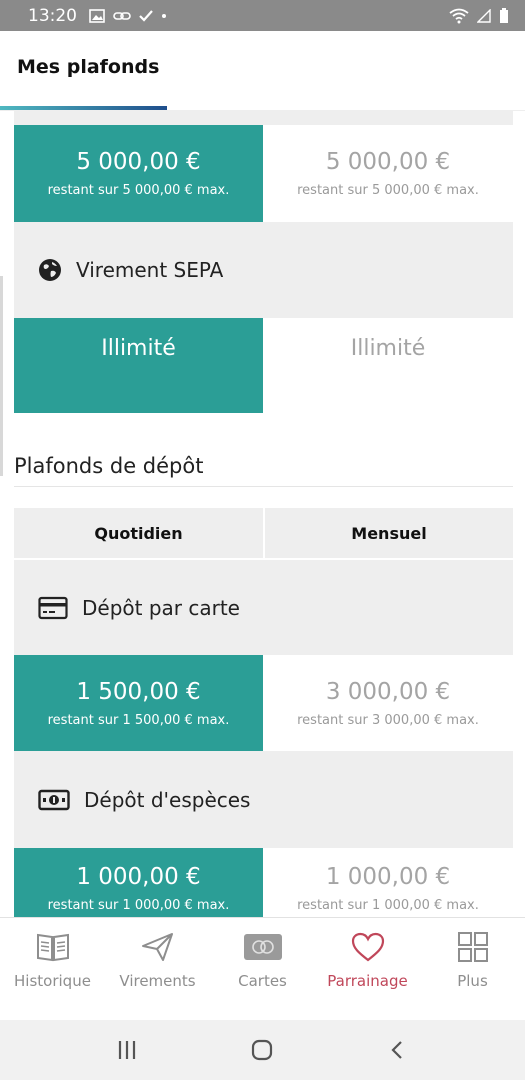 This screenshot has height=1080, width=525. What do you see at coordinates (263, 118) in the screenshot?
I see `section-remnant` at bounding box center [263, 118].